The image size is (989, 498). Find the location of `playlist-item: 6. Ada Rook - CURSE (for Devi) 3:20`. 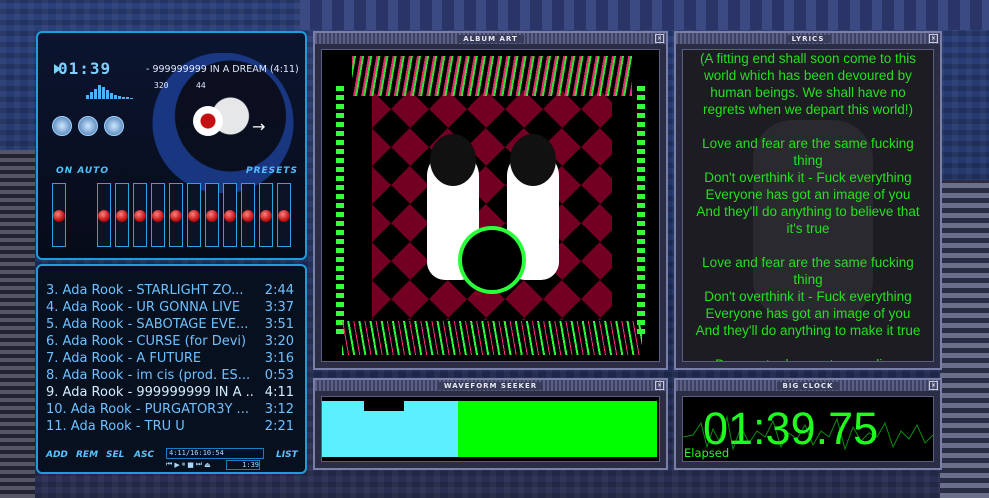

playlist-item: 6. Ada Rook - CURSE (for Devi) 3:20 is located at coordinates (170, 341).